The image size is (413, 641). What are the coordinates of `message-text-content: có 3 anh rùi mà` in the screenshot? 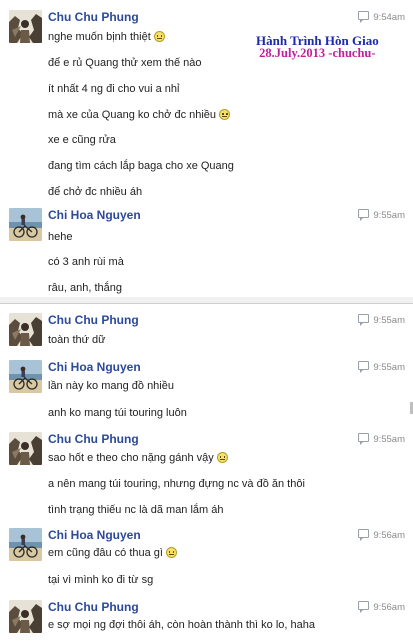 It's located at (86, 262).